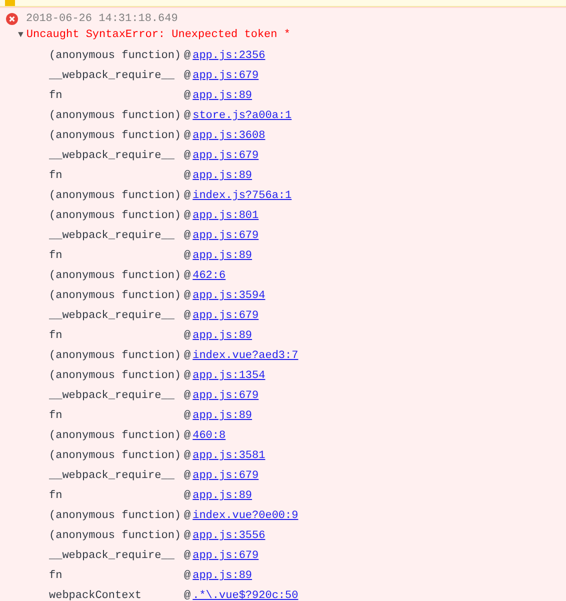 This screenshot has width=566, height=601. Describe the element at coordinates (229, 456) in the screenshot. I see `source-link: app.js:3581` at that location.